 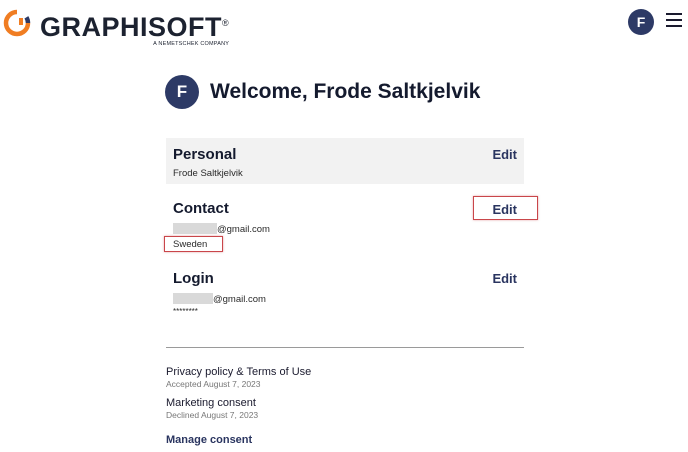 I want to click on personal-section: Personal Edit Frode Saltkjelvik, so click(x=345, y=161).